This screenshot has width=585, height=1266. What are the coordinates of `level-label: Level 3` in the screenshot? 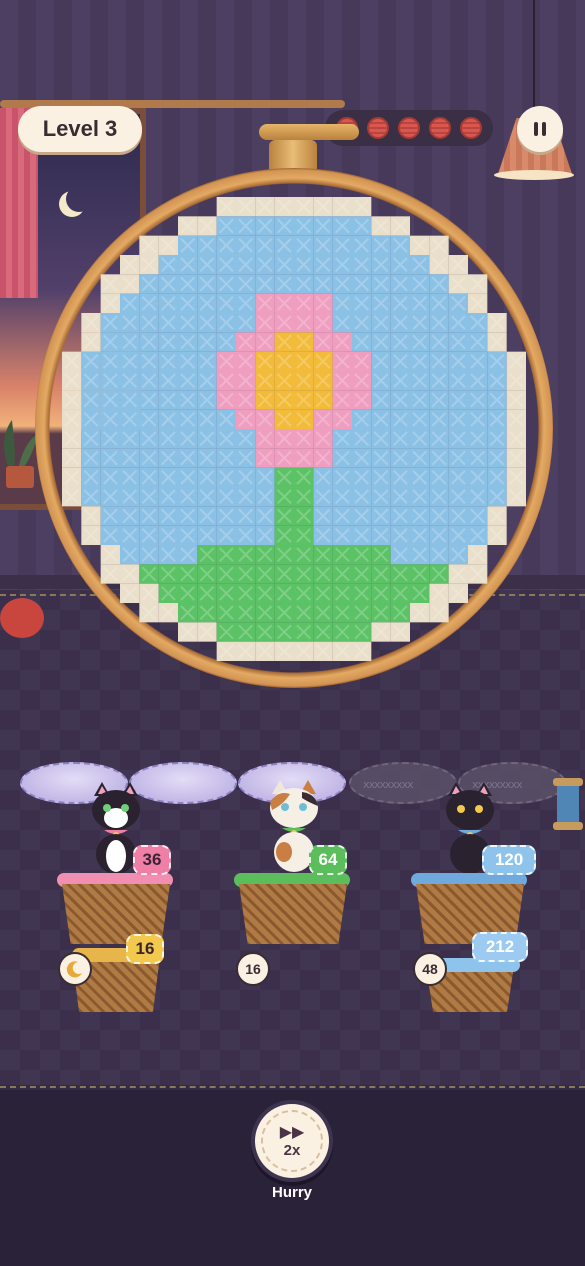 It's located at (80, 128).